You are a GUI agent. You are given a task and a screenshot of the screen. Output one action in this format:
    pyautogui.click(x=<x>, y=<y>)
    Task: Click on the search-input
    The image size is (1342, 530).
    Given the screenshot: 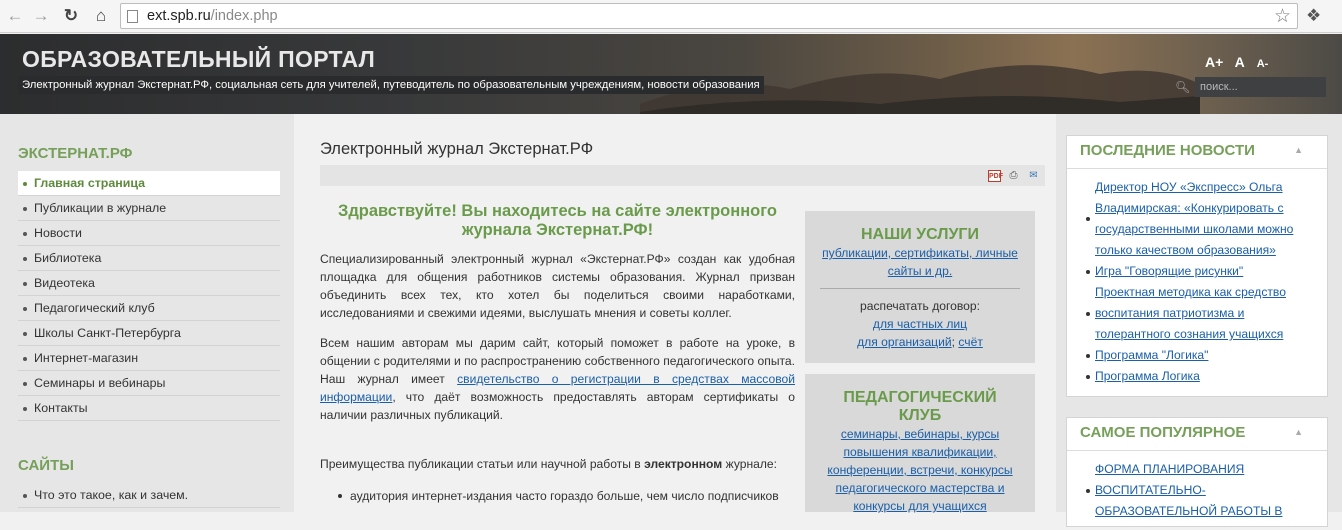 What is the action you would take?
    pyautogui.click(x=1260, y=87)
    